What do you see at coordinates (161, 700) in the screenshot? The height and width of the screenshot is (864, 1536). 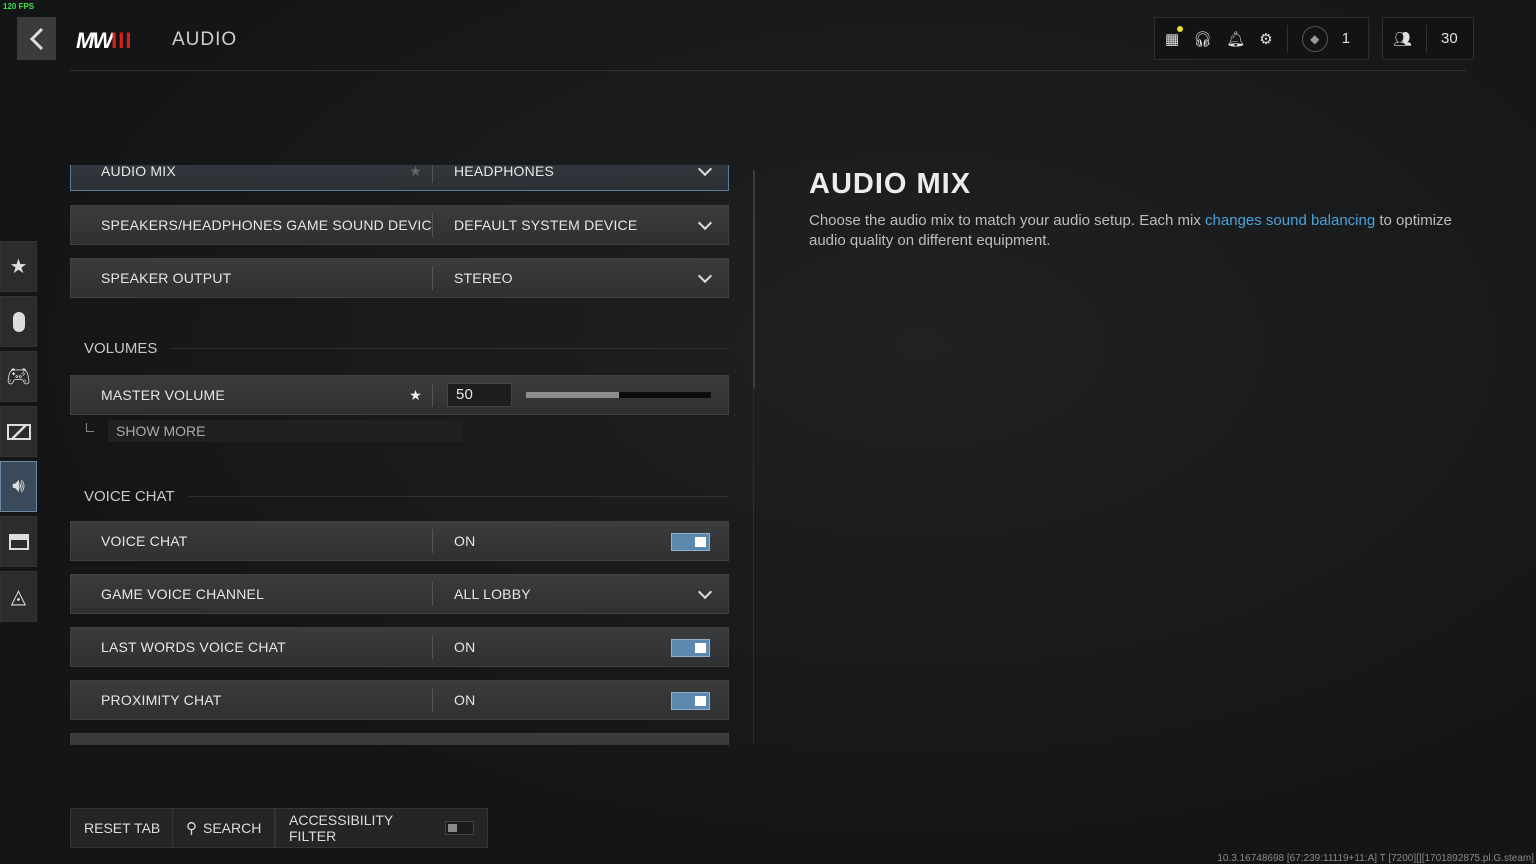 I see `setting-label: PROXIMITY CHAT` at bounding box center [161, 700].